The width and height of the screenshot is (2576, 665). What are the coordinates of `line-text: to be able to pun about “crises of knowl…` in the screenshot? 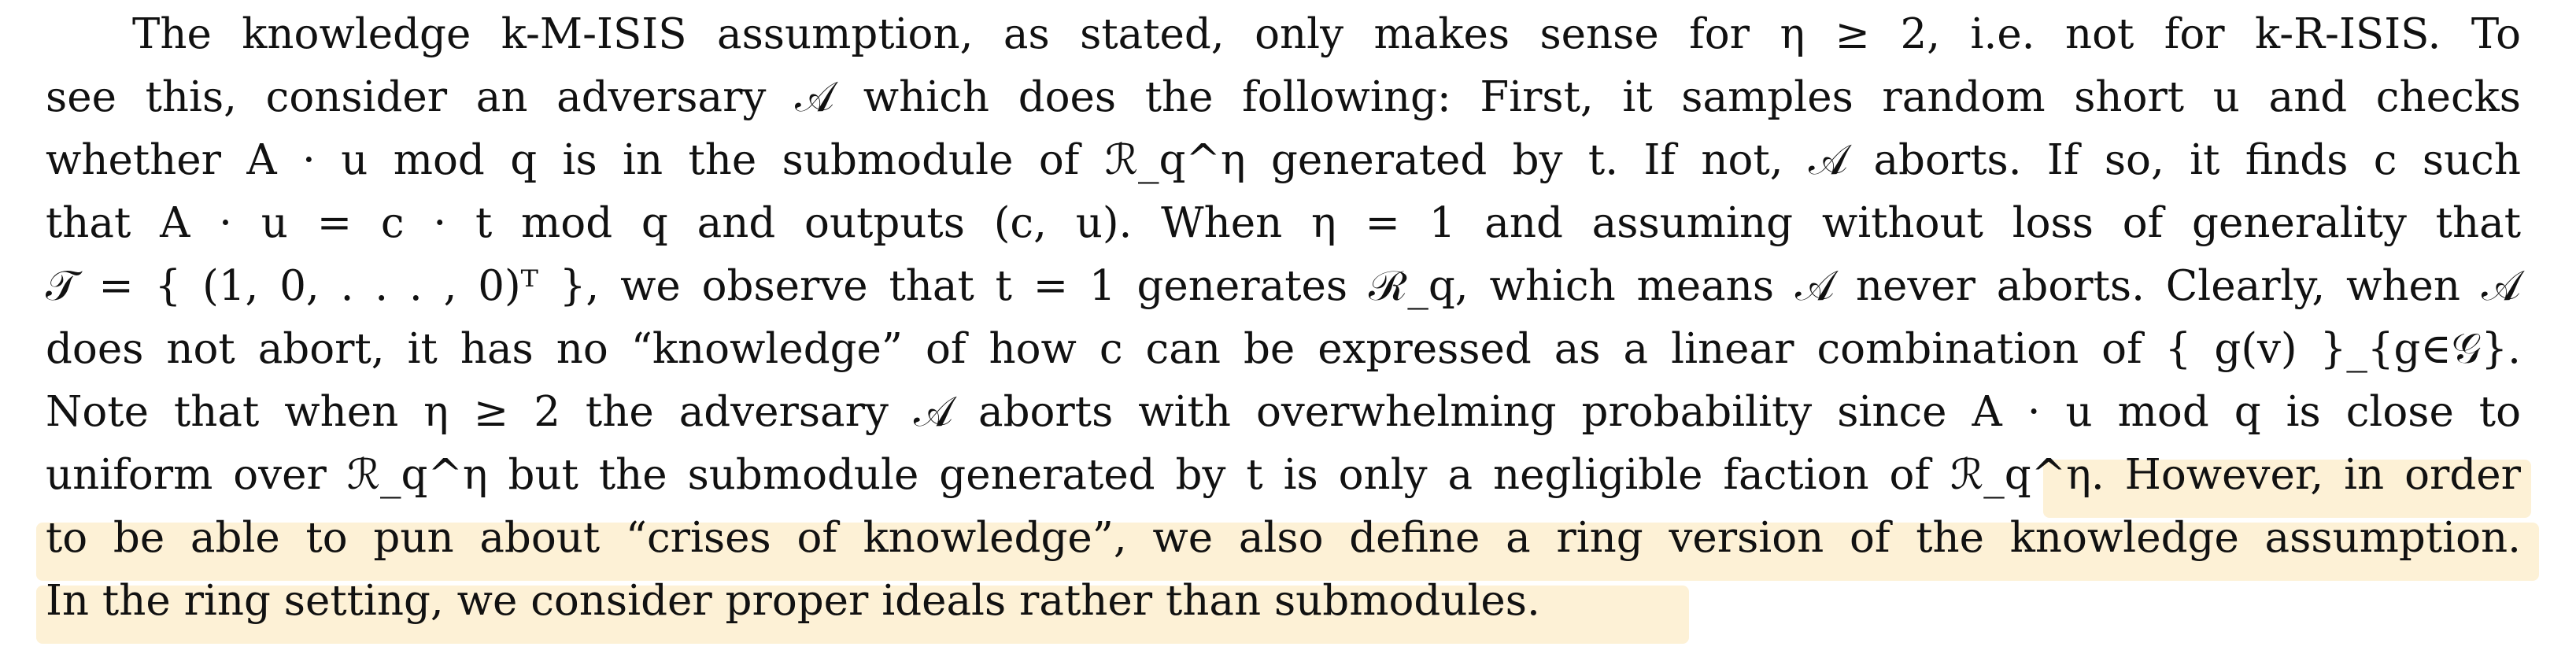 It's located at (1283, 538).